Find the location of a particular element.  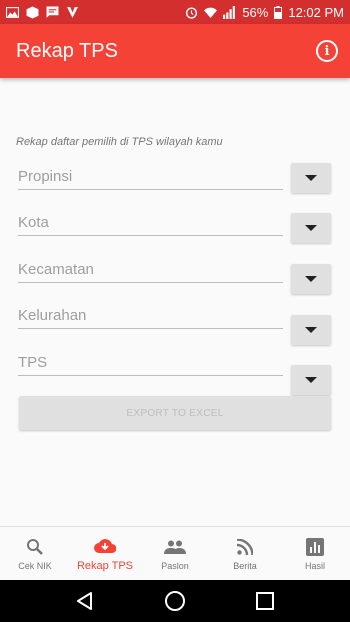

status-bar: 56% 12:02 PM is located at coordinates (175, 12).